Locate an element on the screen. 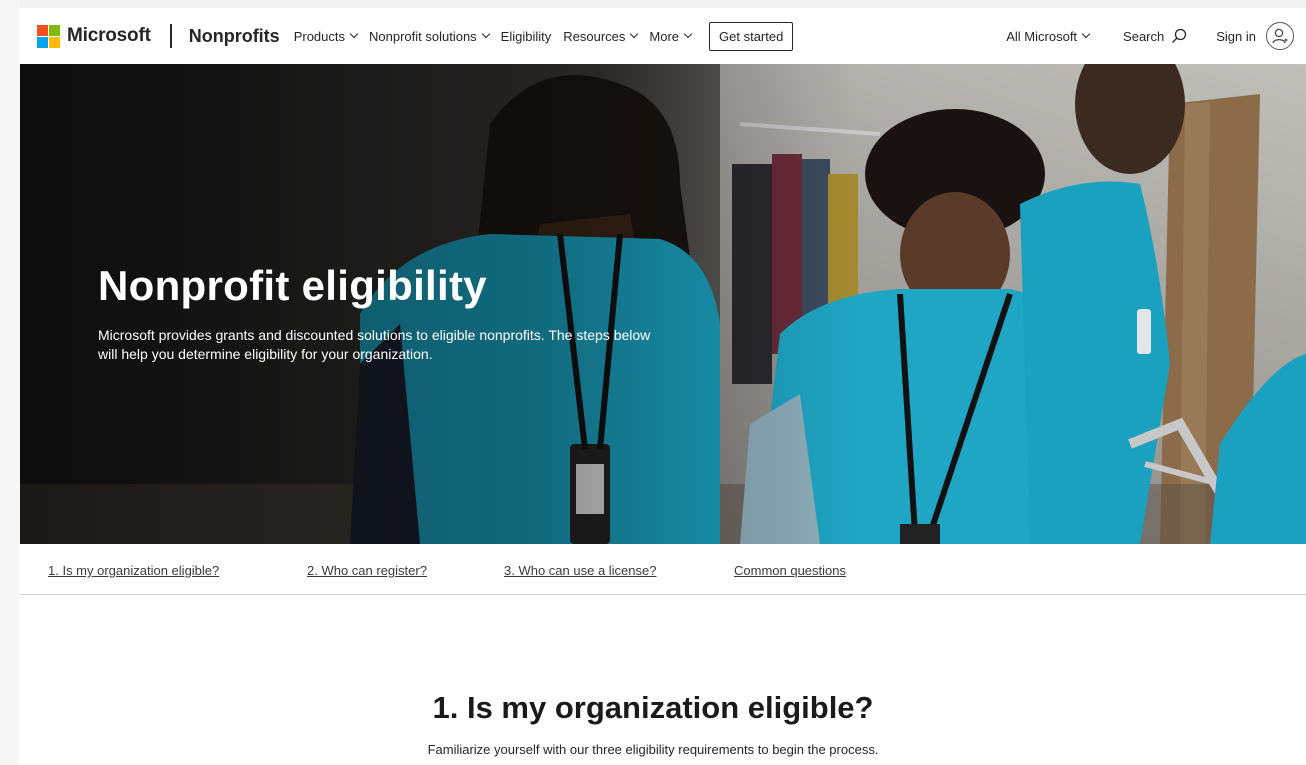  nav-resources-label: Resources is located at coordinates (594, 36).